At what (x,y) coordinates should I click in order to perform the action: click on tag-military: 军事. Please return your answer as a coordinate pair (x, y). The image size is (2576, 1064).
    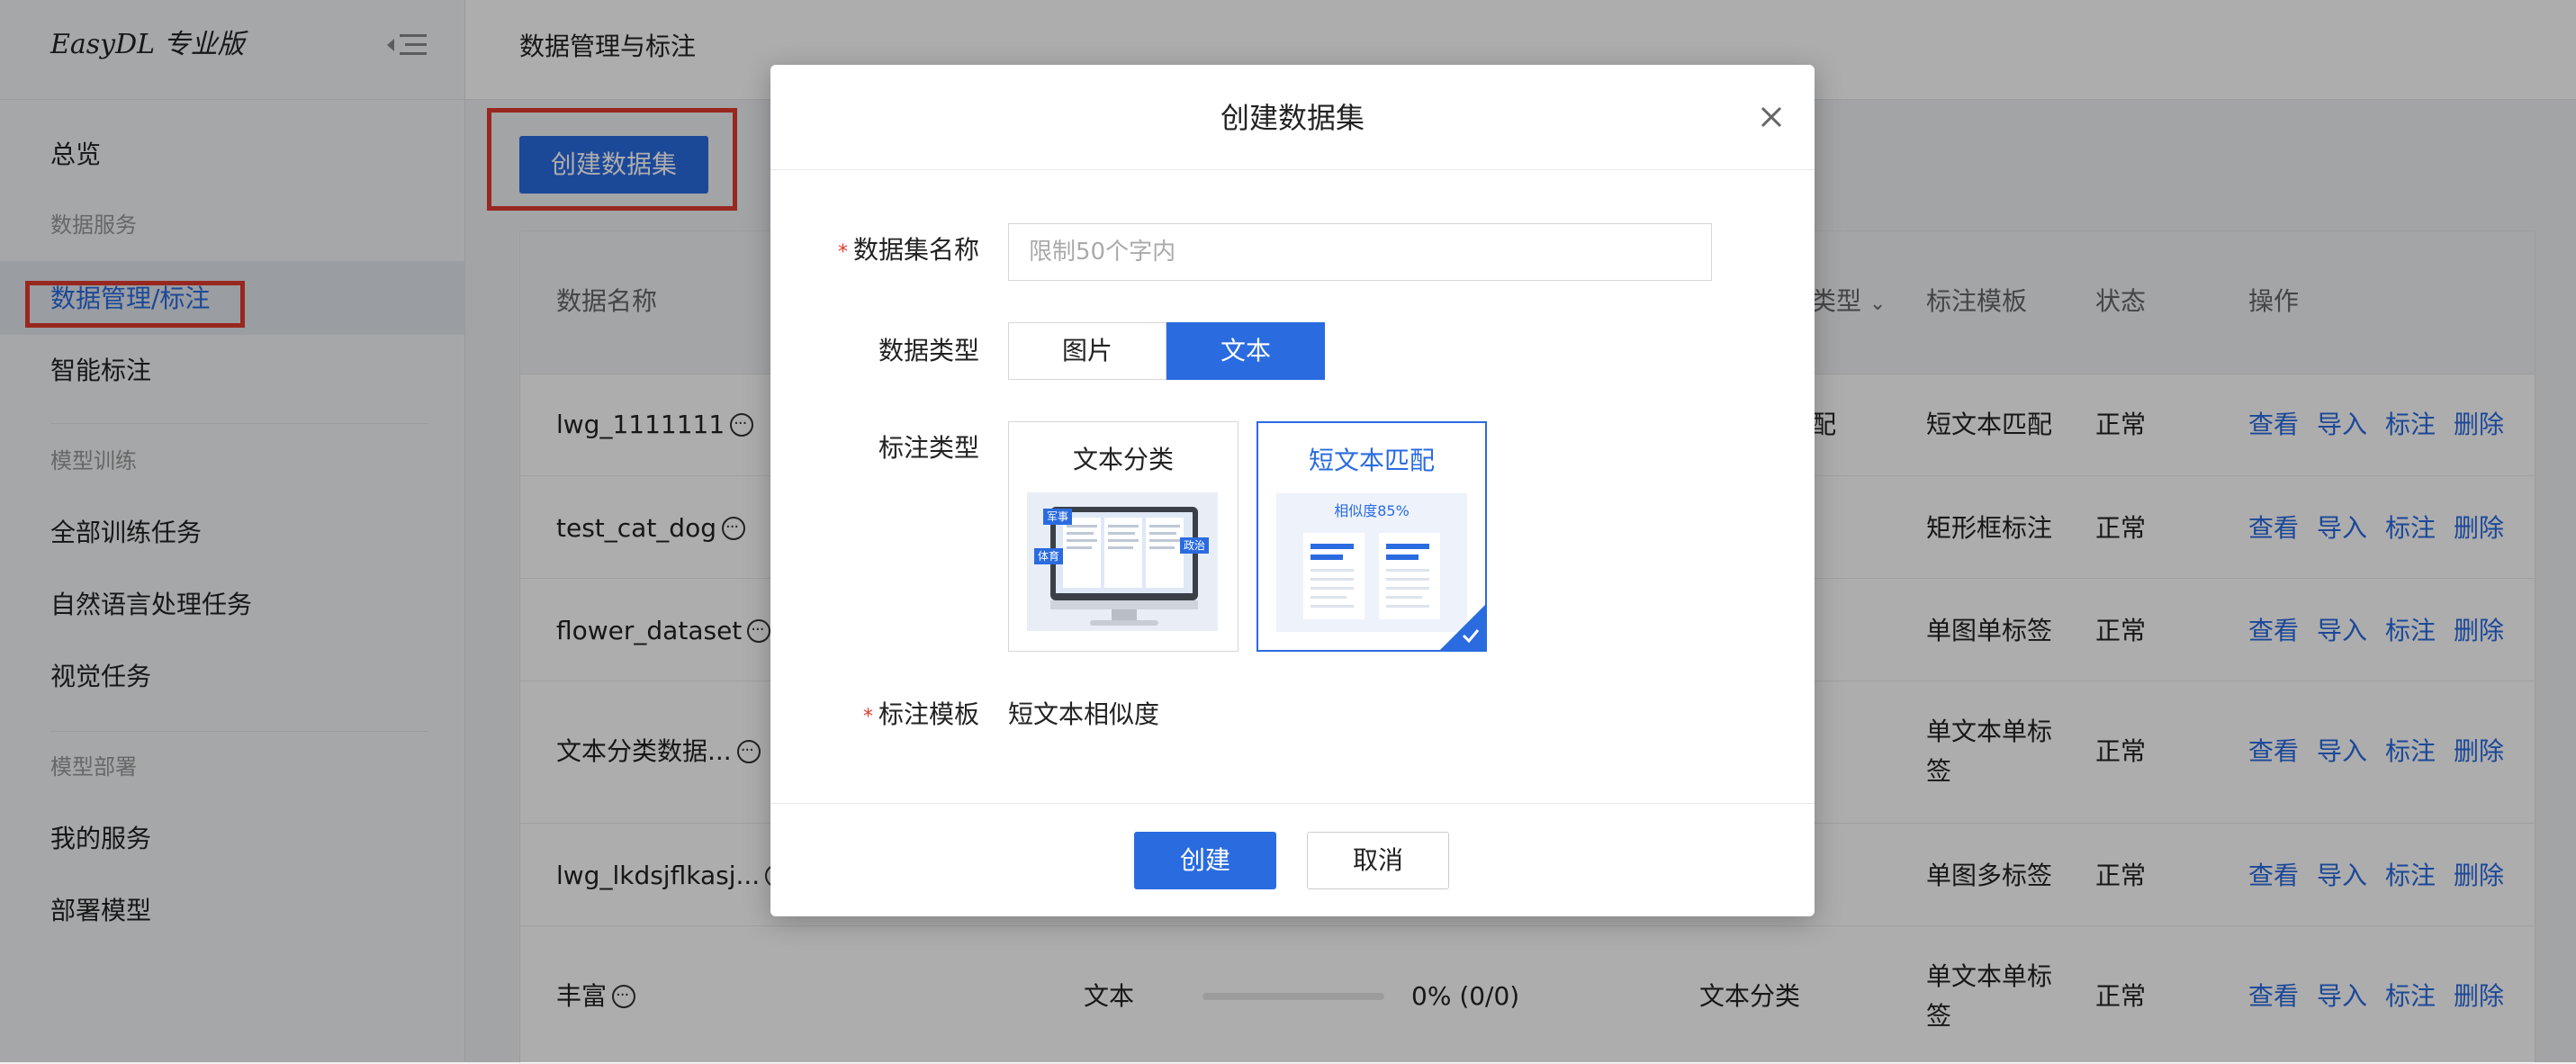
    Looking at the image, I should click on (1057, 516).